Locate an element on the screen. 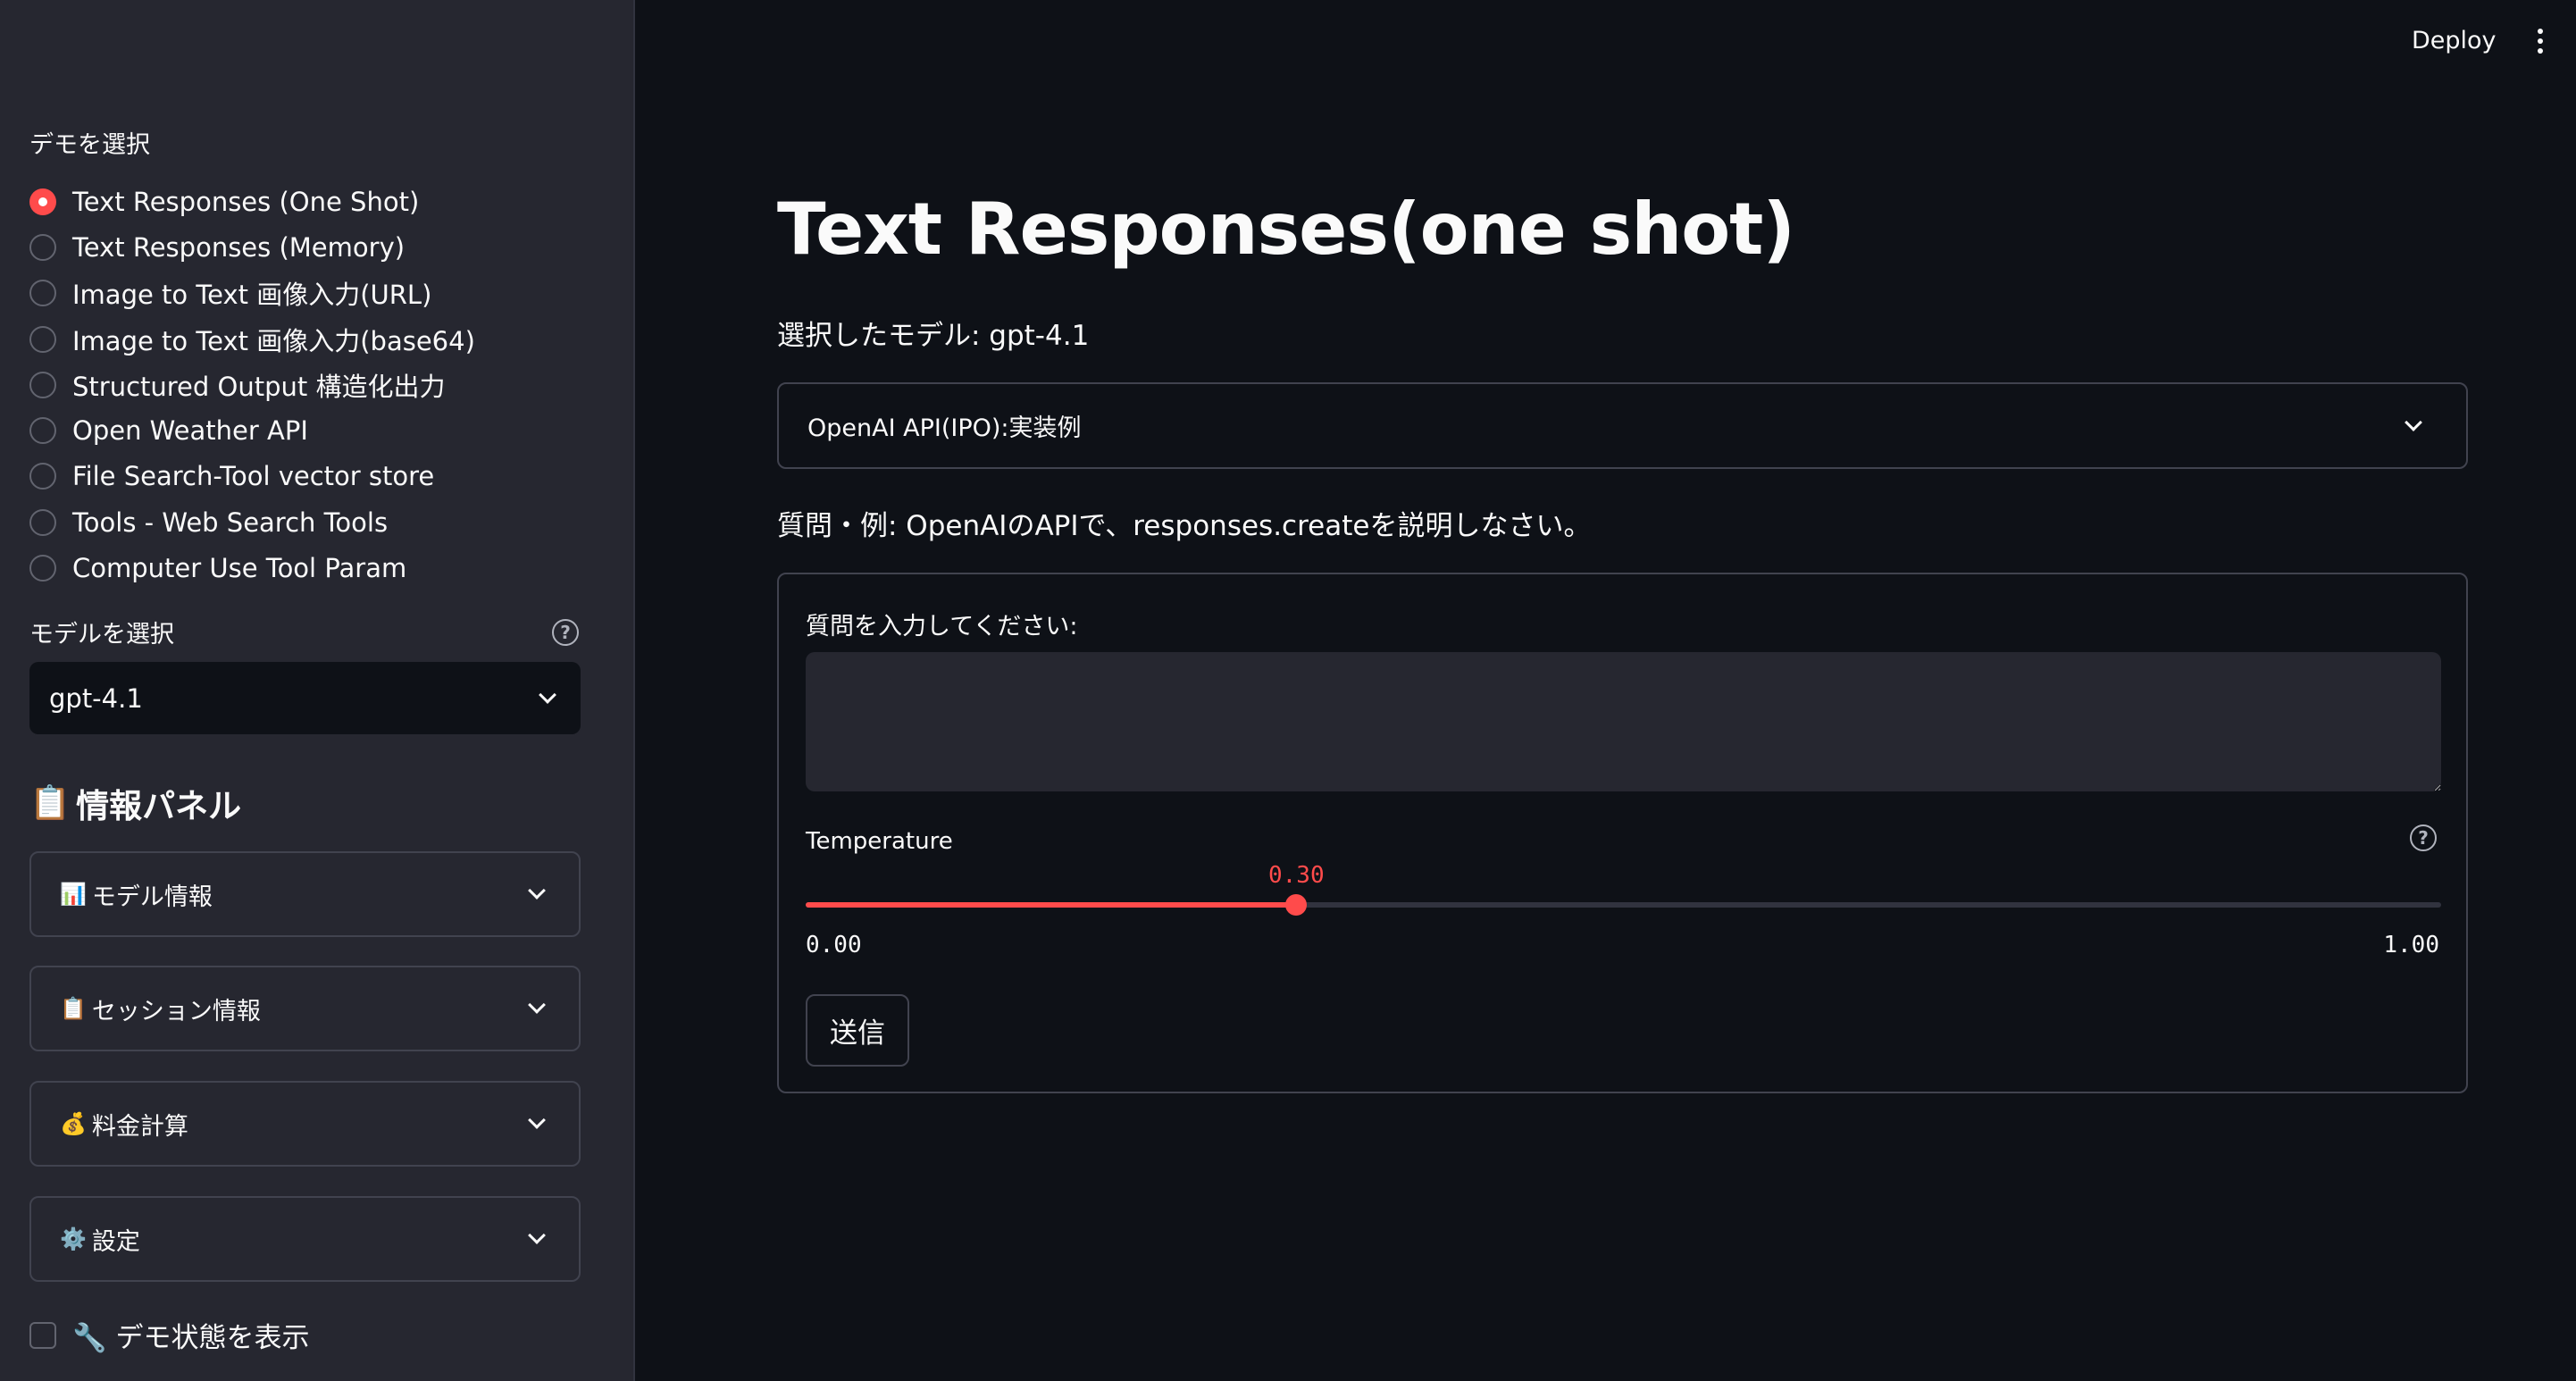 The width and height of the screenshot is (2576, 1381). slider-fill is located at coordinates (1051, 905).